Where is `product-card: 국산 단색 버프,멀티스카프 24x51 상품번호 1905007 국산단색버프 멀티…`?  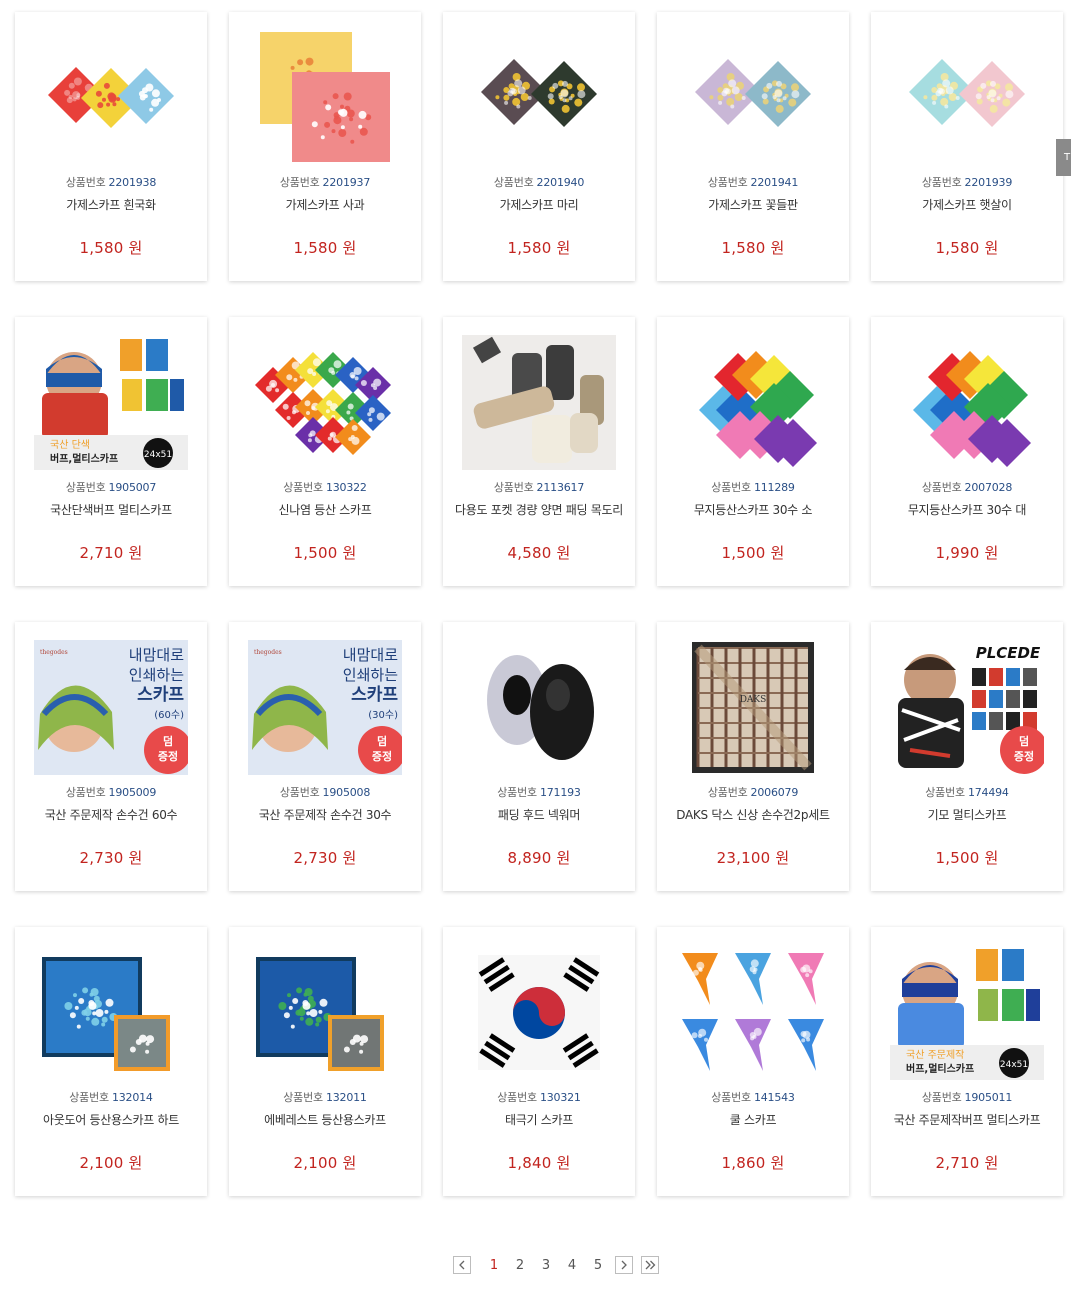
product-card: 국산 단색 버프,멀티스카프 24x51 상품번호 1905007 국산단색버프 멀티… is located at coordinates (111, 451).